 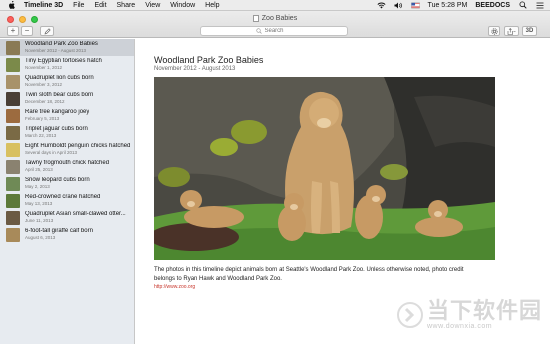 I want to click on window-toolbar: Zoo Babies + − 3D, so click(x=275, y=24).